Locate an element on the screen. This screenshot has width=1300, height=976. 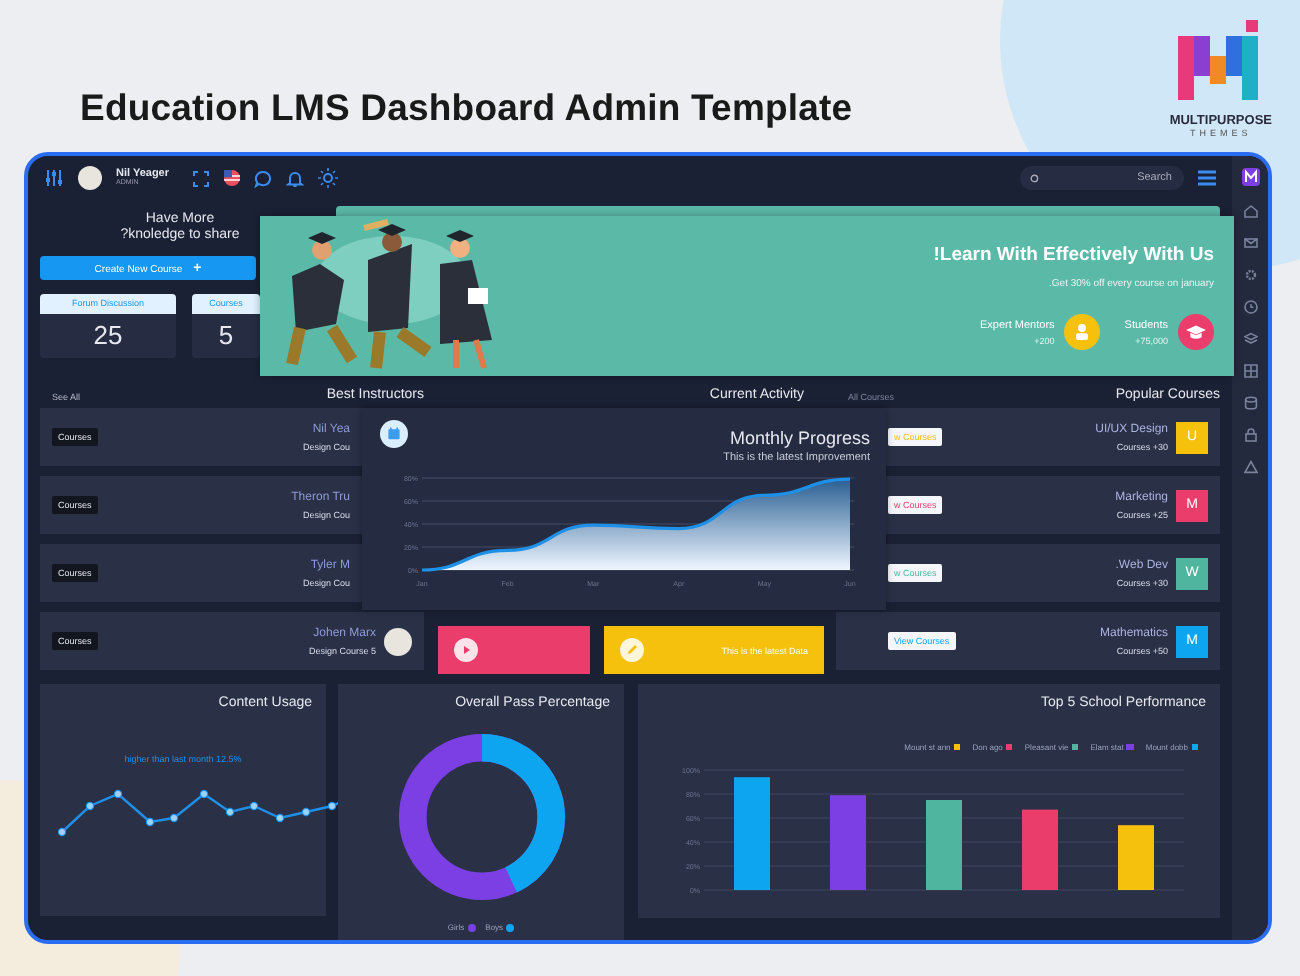
flag-icon is located at coordinates (231, 178).